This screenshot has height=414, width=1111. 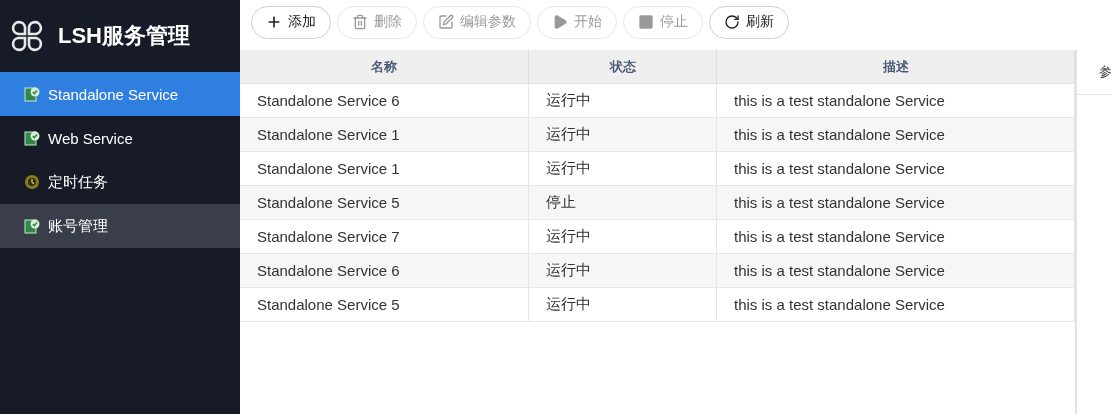 What do you see at coordinates (560, 22) in the screenshot?
I see `play-icon` at bounding box center [560, 22].